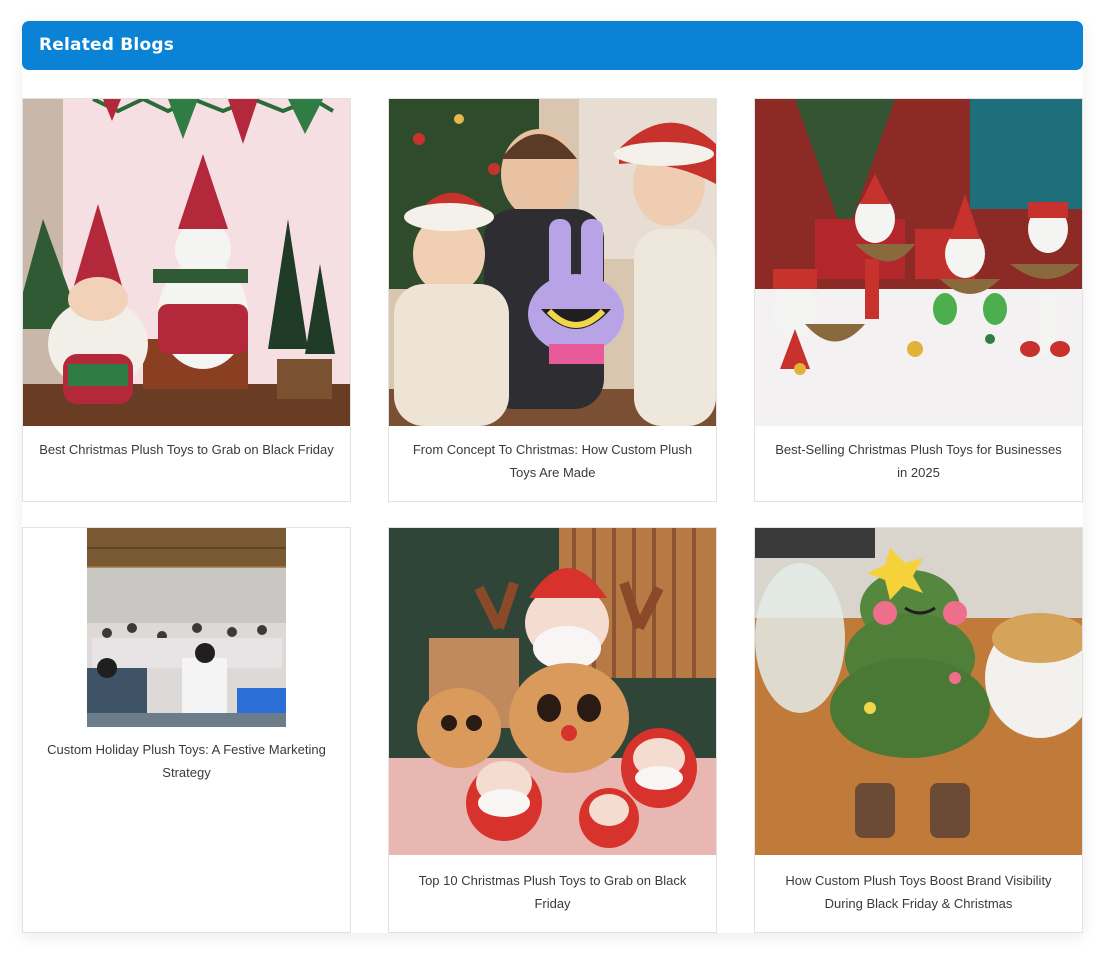  I want to click on section-title: Related Blogs, so click(107, 45).